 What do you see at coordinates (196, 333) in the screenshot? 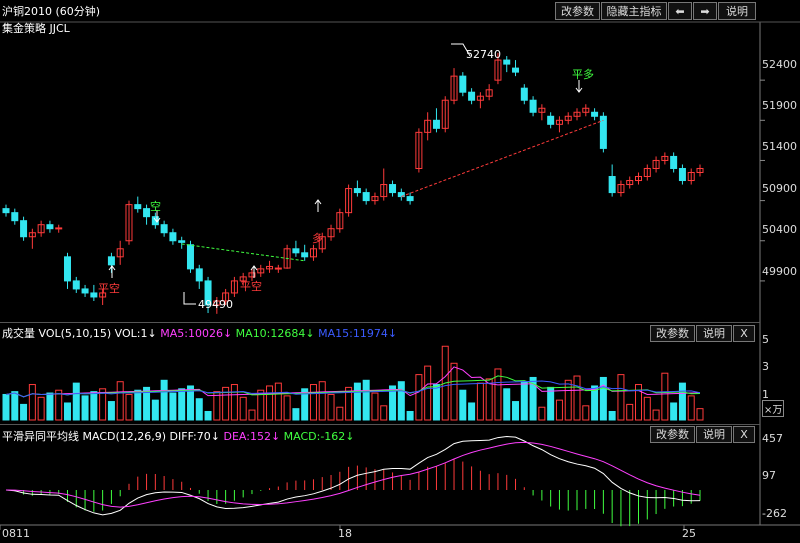
I see `vol-ma5: MA5:10026↓` at bounding box center [196, 333].